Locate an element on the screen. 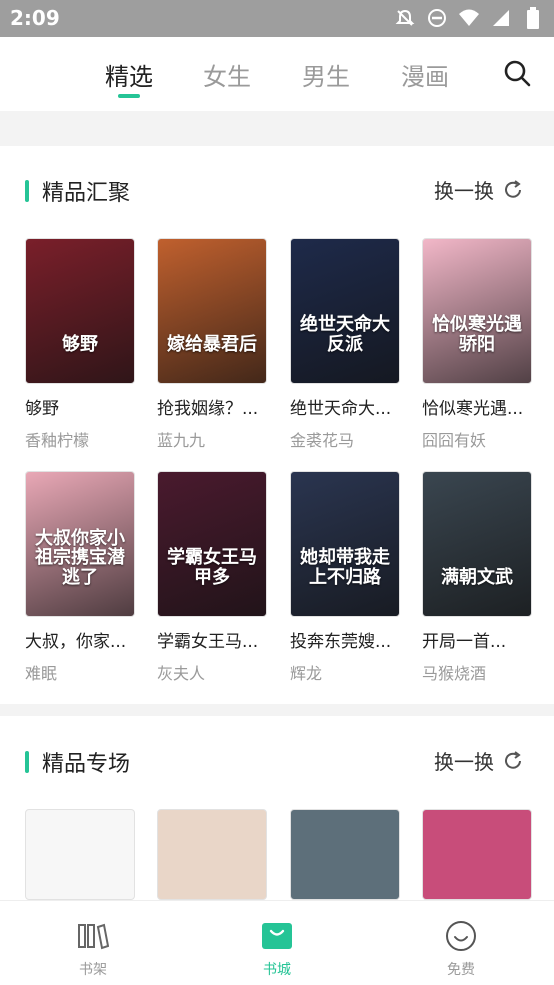 Image resolution: width=554 pixels, height=985 pixels. book-cover-title: 嫁给暴君后 is located at coordinates (212, 345).